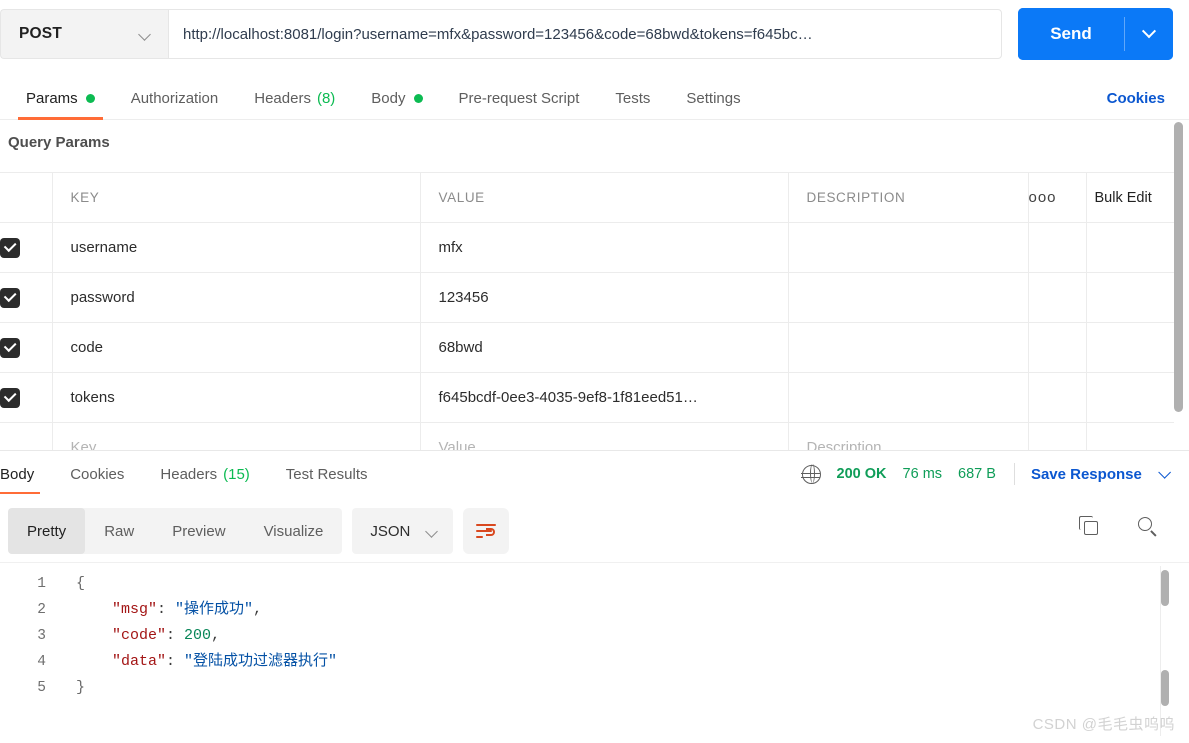 The height and width of the screenshot is (743, 1189). Describe the element at coordinates (418, 98) in the screenshot. I see `body-modified-dot` at that location.